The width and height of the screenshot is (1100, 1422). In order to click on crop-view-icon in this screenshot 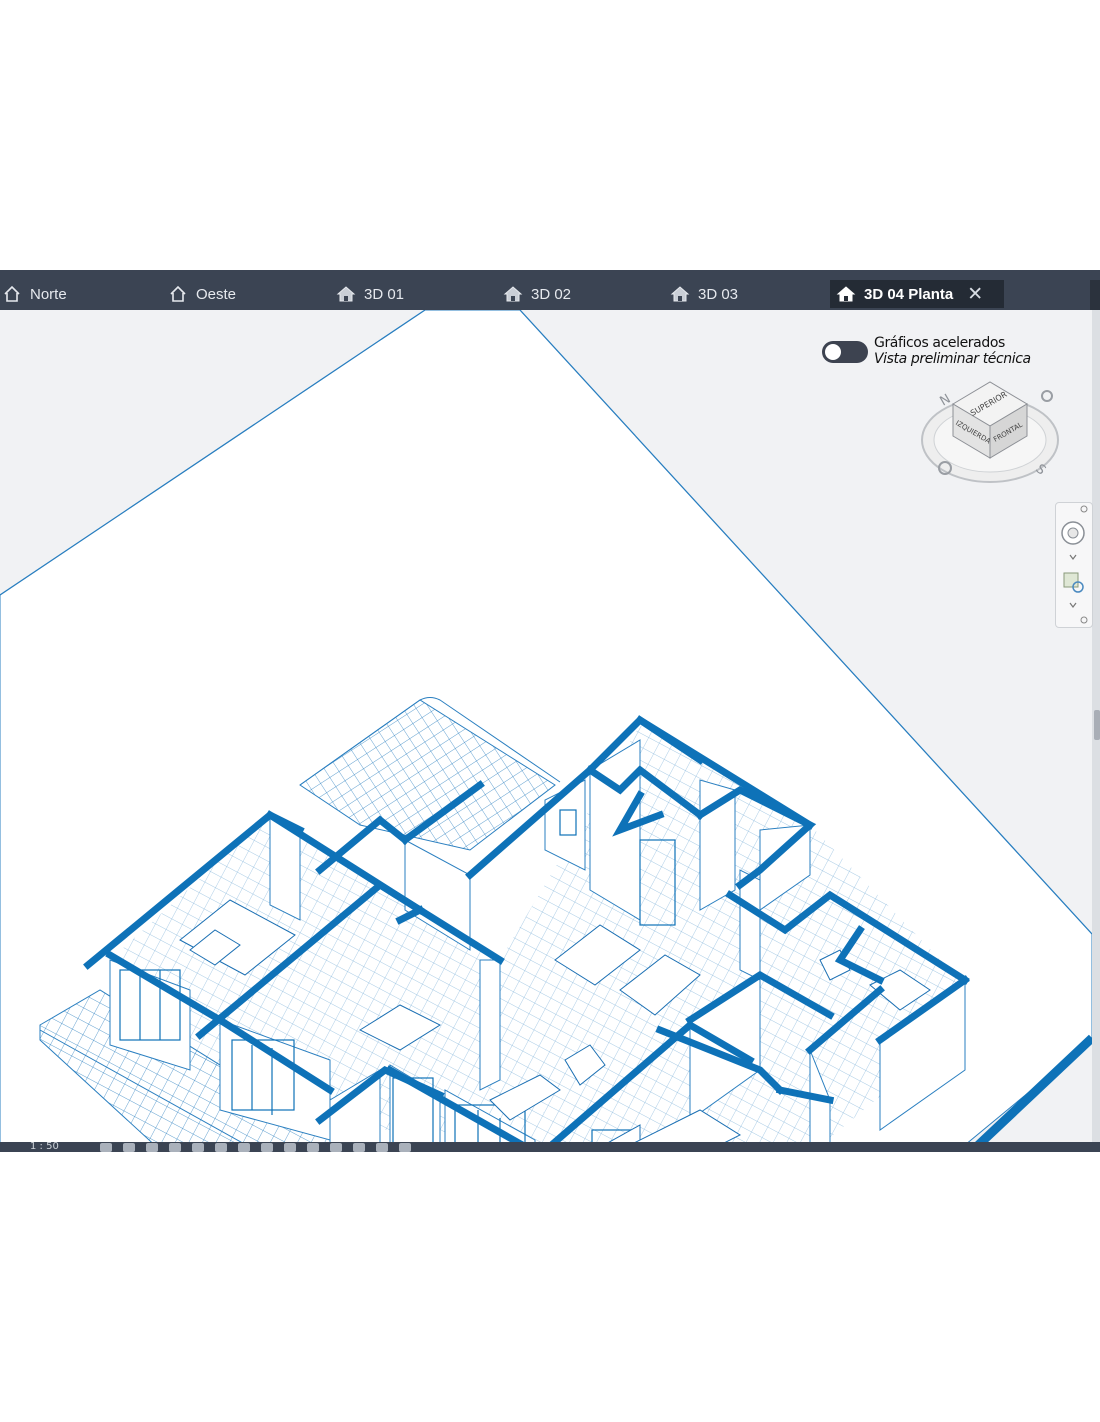, I will do `click(221, 1147)`.